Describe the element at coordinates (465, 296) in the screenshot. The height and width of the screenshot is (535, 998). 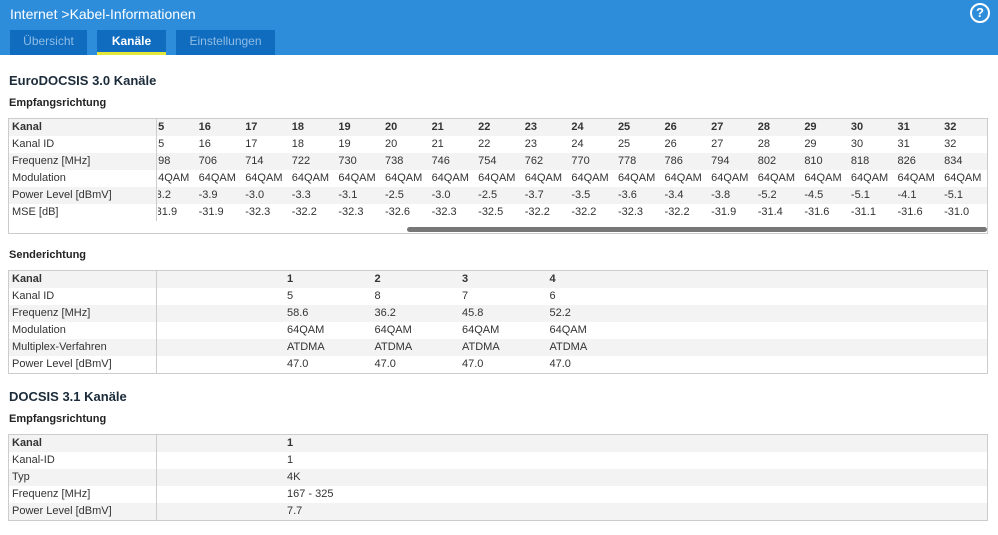
I see `channel-cell: 7` at that location.